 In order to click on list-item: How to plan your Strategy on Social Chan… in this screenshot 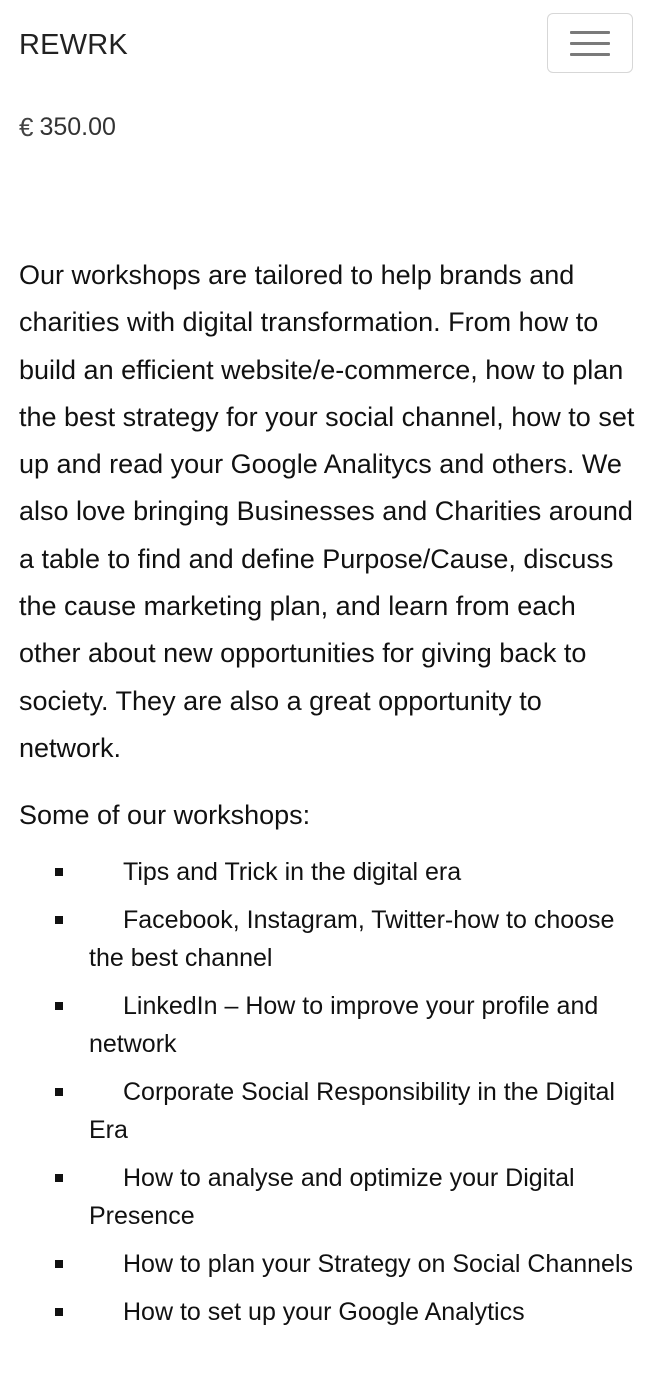, I will do `click(345, 1264)`.